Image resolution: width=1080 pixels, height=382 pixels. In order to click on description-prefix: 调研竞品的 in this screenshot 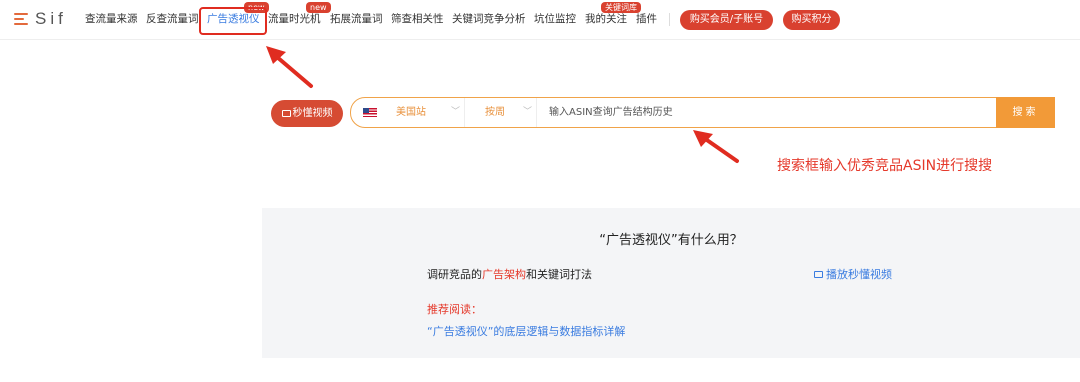, I will do `click(454, 274)`.